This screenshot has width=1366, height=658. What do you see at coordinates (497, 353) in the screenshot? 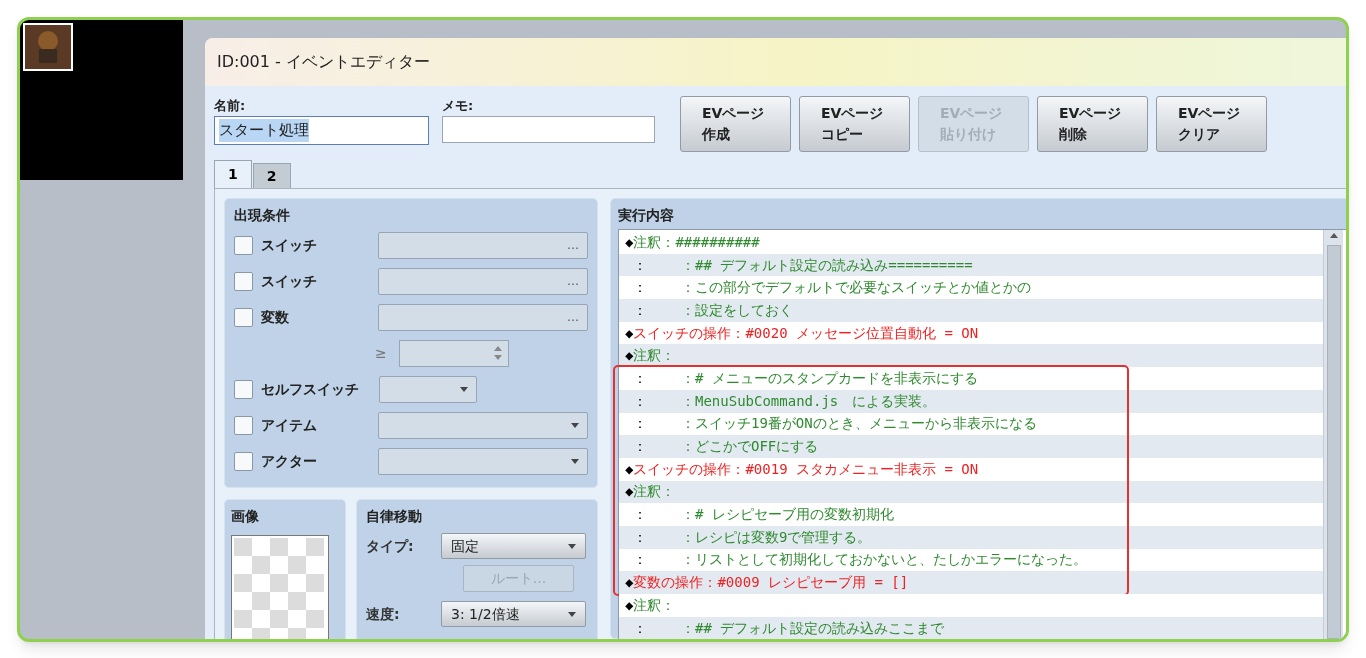
I see `spinner-arrows-icon` at bounding box center [497, 353].